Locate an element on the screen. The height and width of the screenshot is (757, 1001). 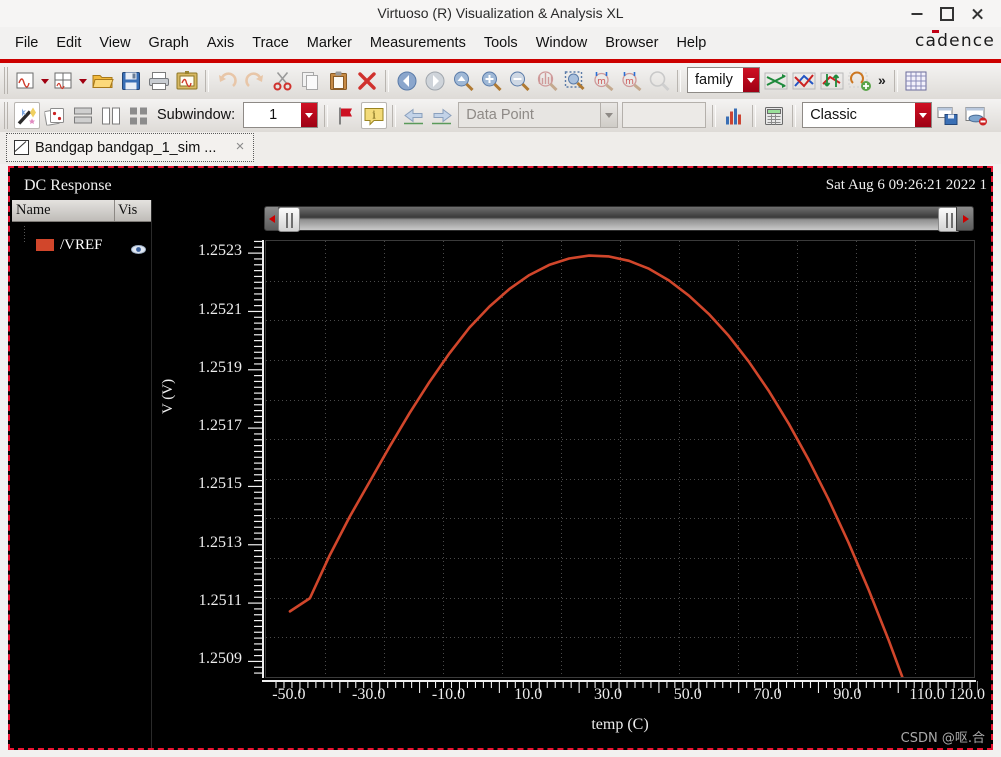
theme-combo: Classic is located at coordinates (867, 115).